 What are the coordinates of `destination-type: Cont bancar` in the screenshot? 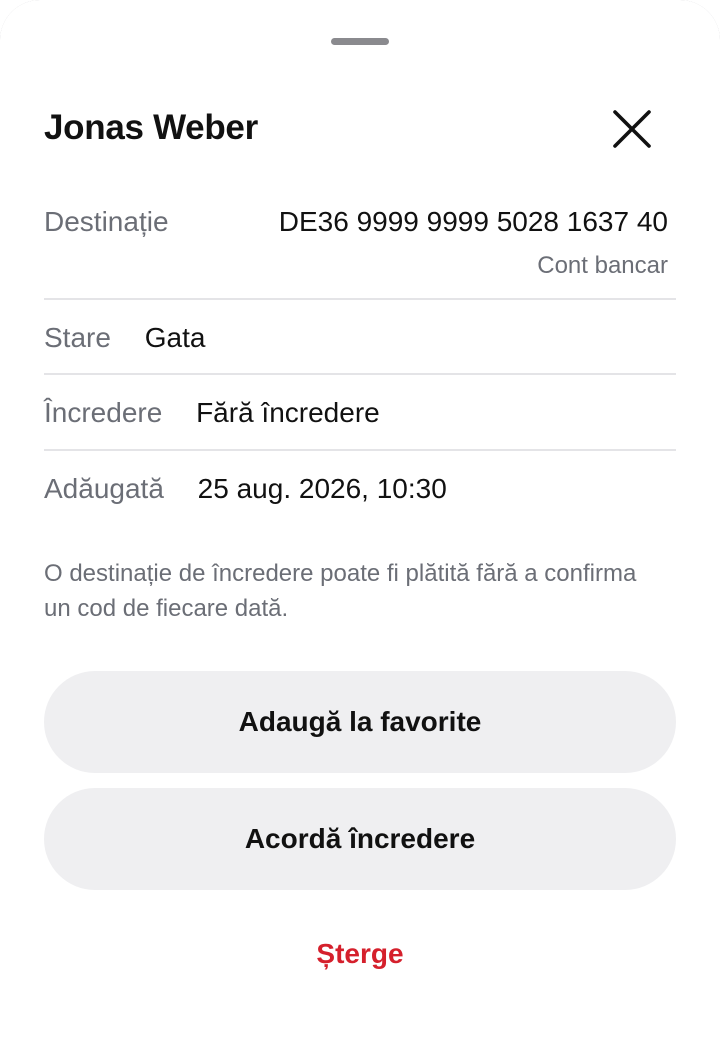 It's located at (602, 265).